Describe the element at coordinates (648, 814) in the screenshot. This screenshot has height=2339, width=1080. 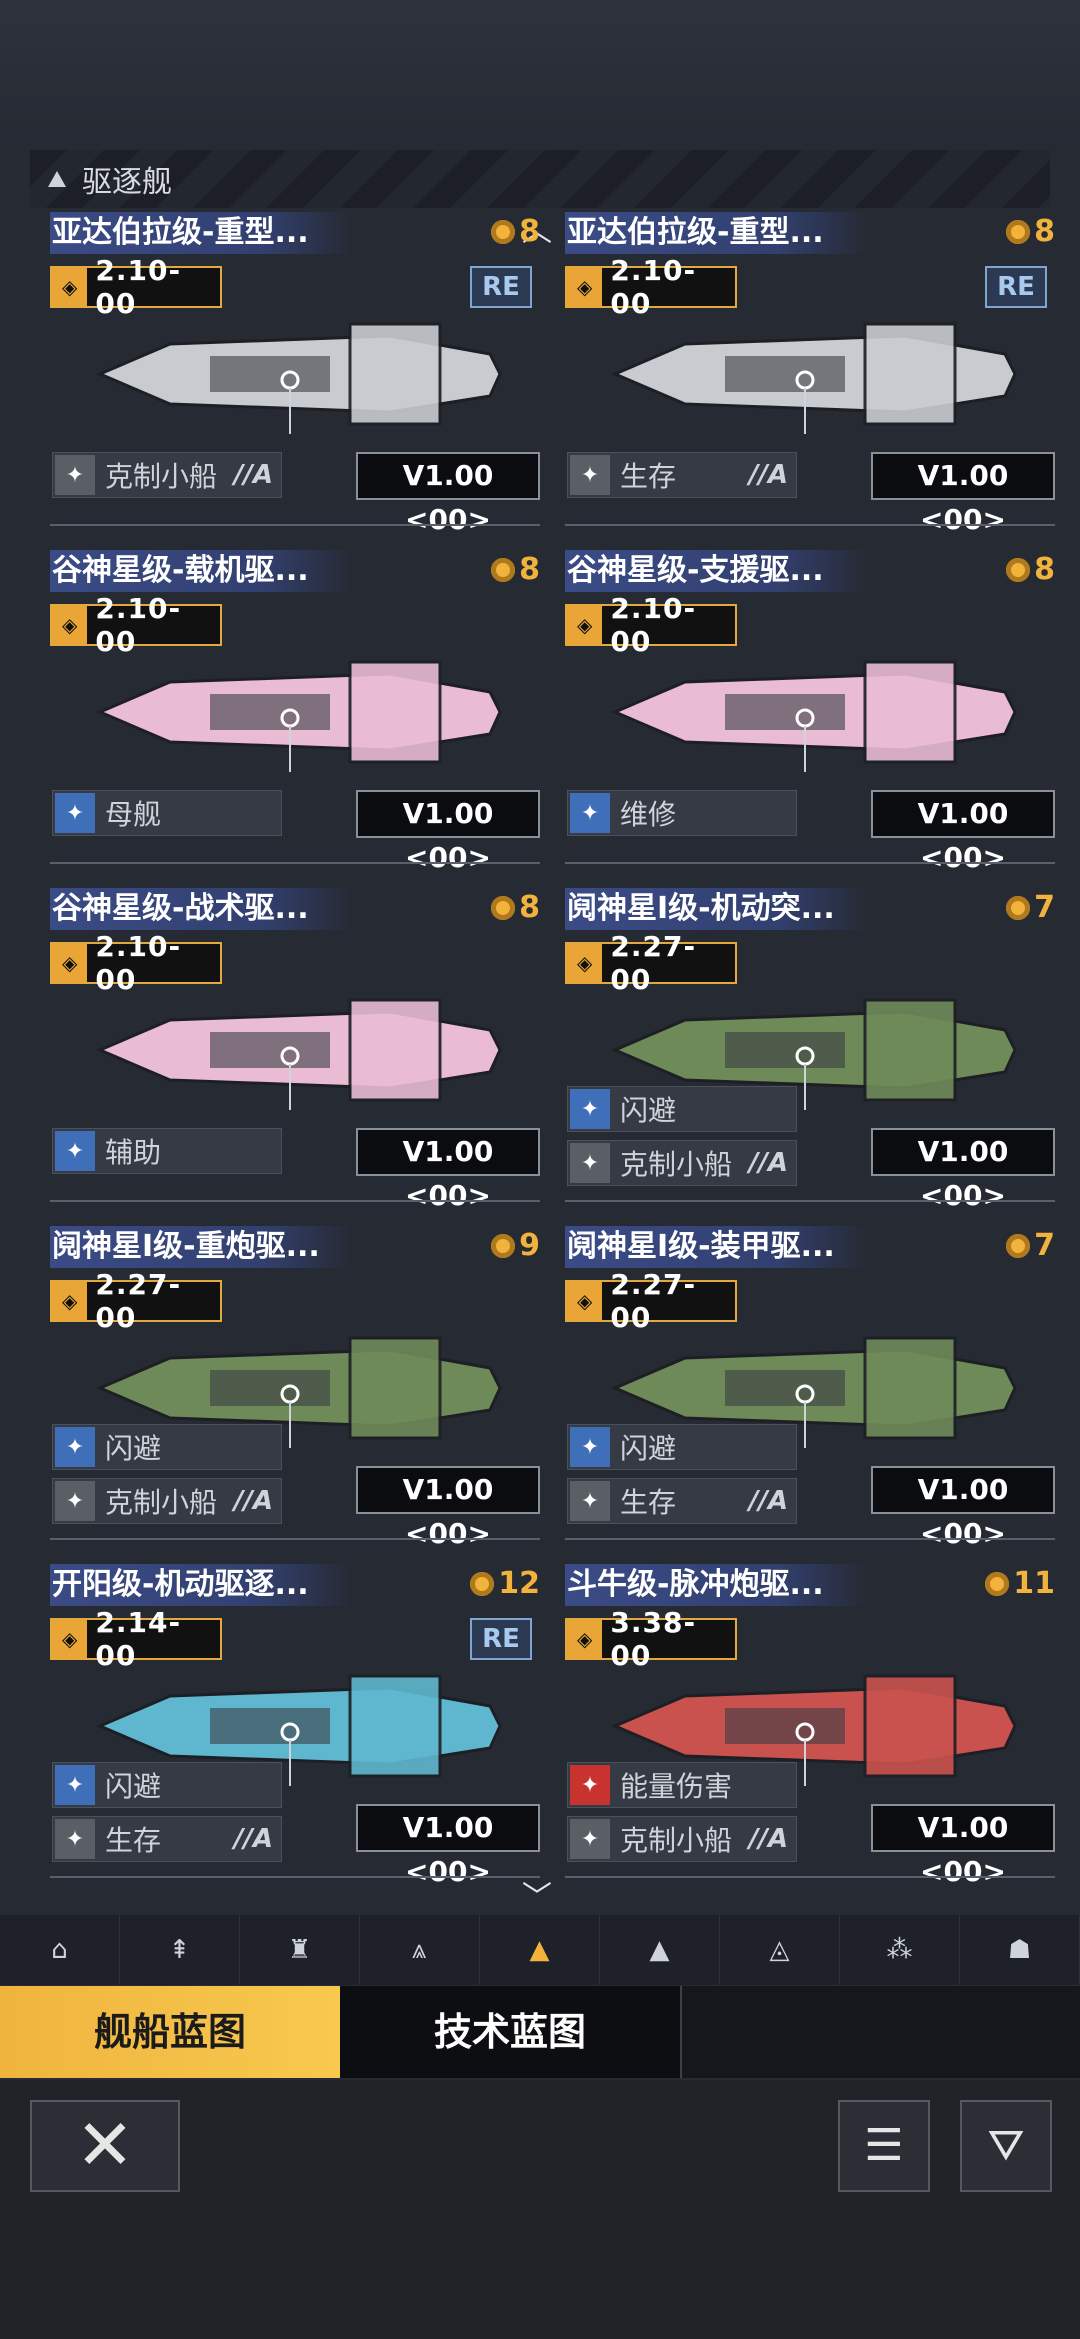
I see `role-label: 维修` at that location.